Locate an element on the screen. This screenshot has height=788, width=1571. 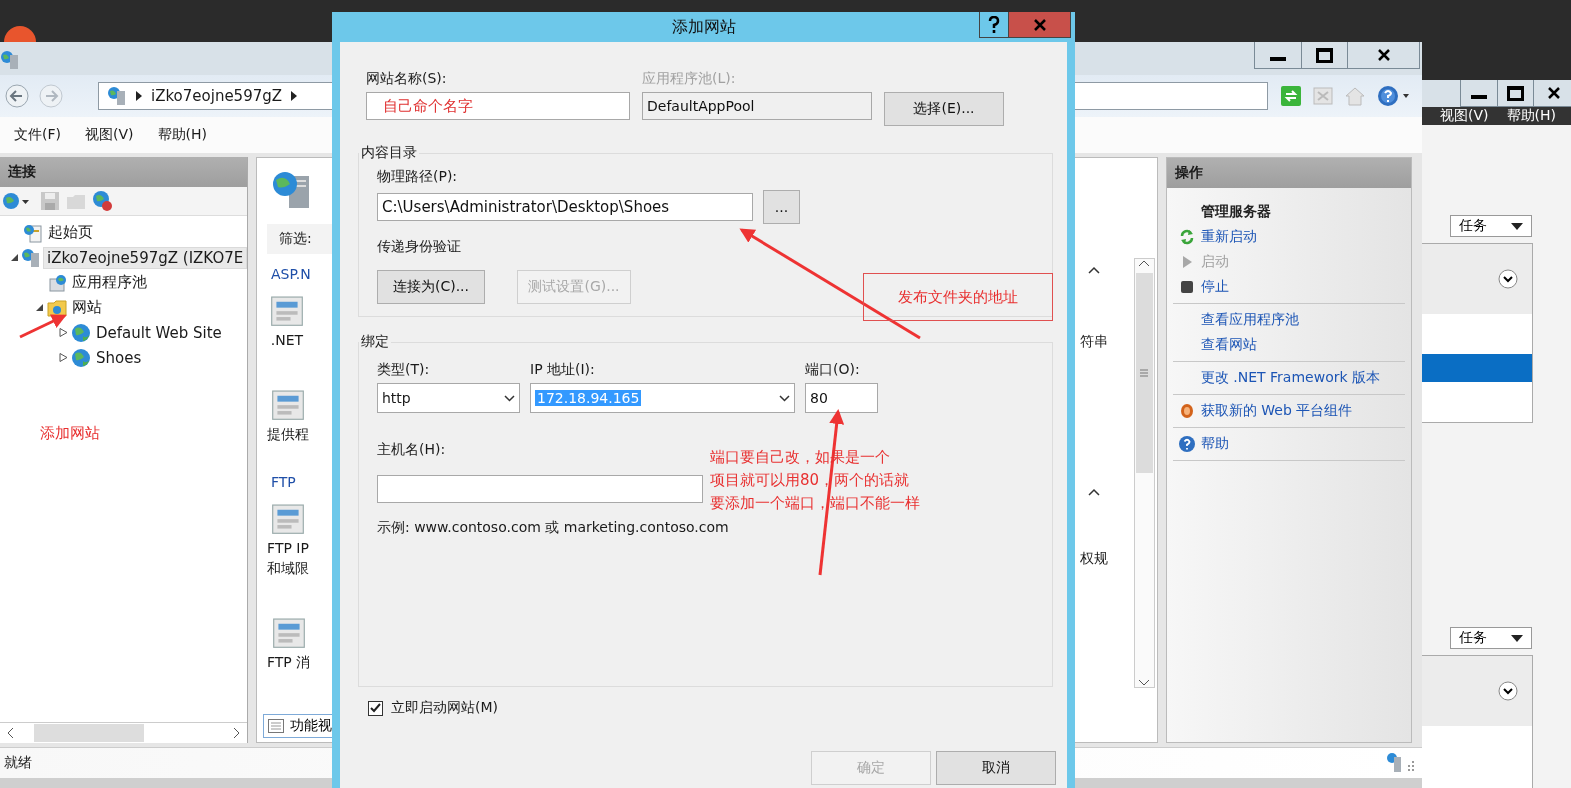
section-heading: 管理服务器 is located at coordinates (1235, 211).